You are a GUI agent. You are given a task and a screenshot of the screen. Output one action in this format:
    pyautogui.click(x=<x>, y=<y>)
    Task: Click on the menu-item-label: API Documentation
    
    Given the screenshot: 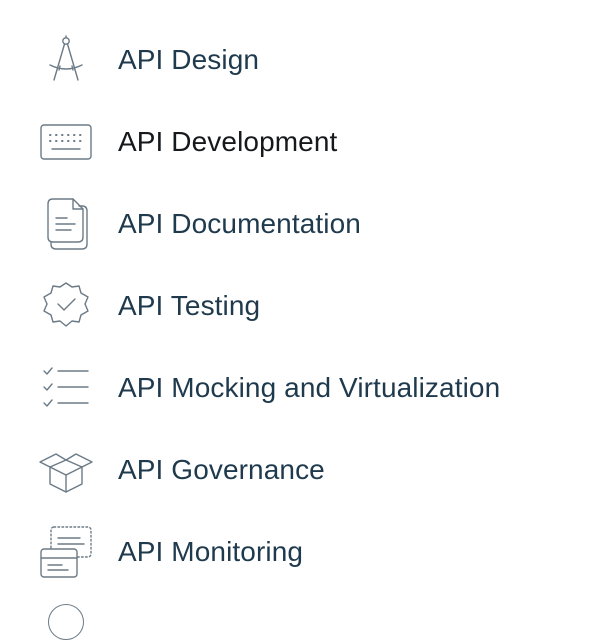 What is the action you would take?
    pyautogui.click(x=239, y=223)
    